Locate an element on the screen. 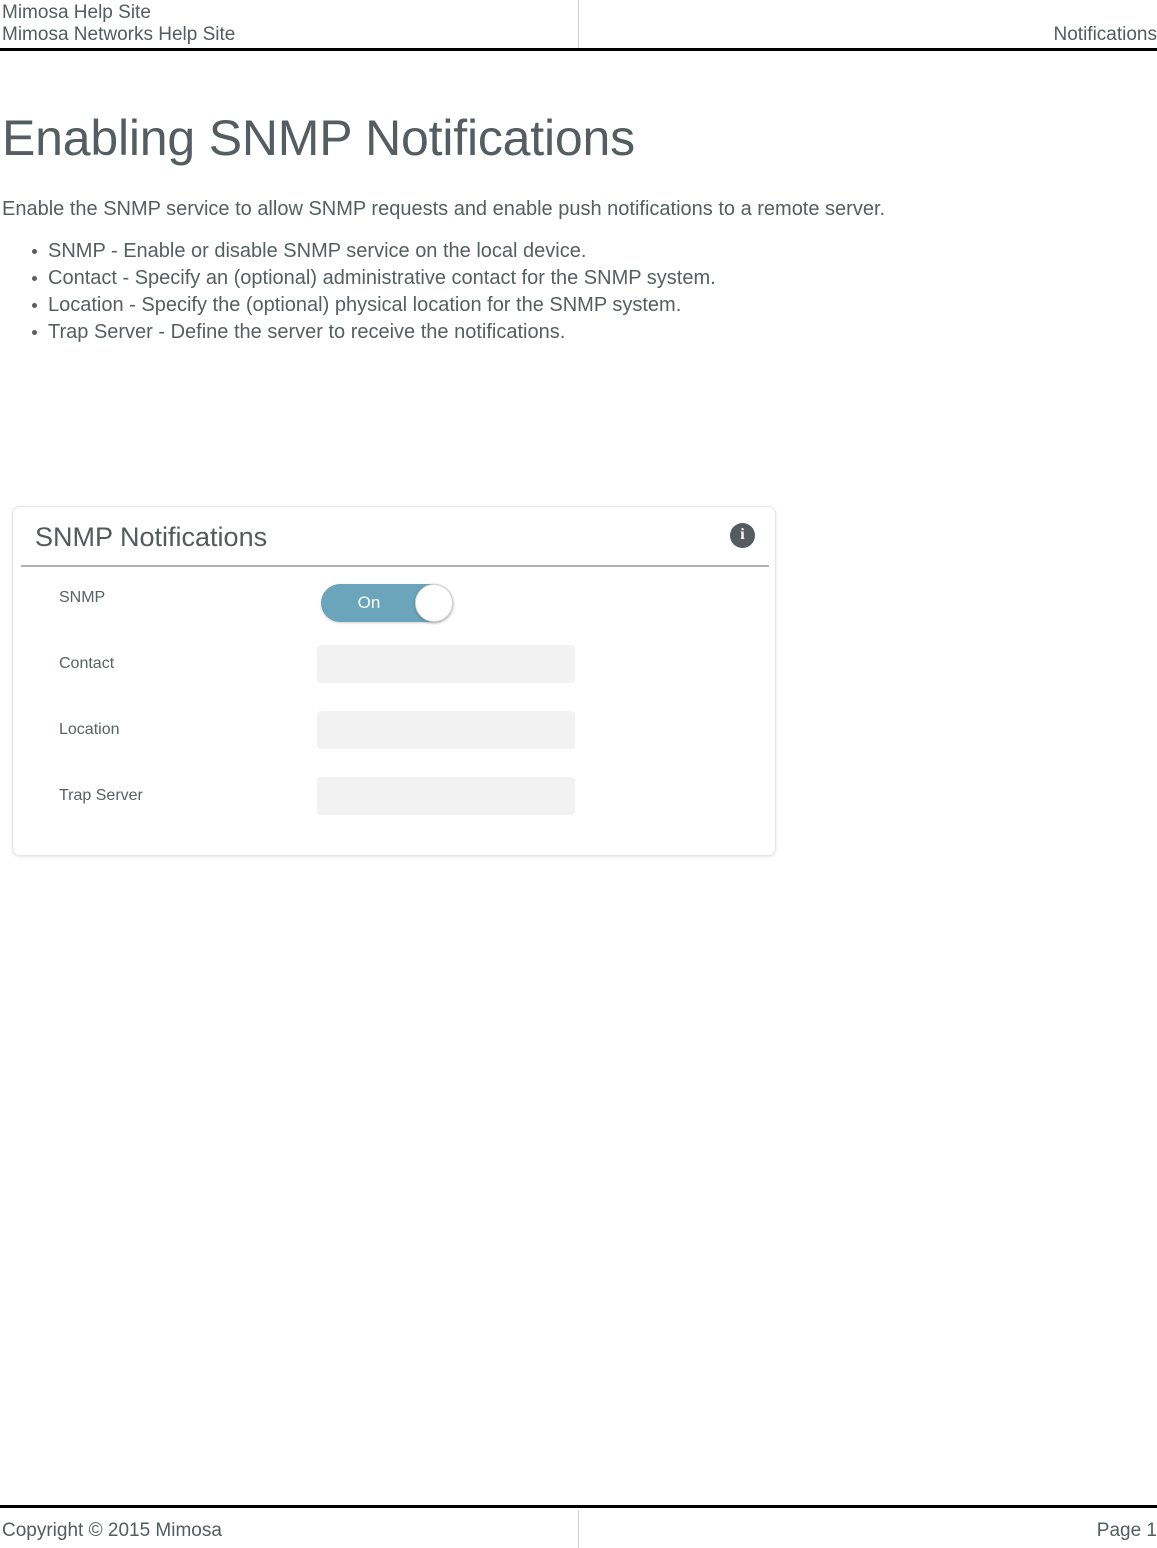 This screenshot has width=1157, height=1548. label-snmp: SNMP is located at coordinates (82, 597).